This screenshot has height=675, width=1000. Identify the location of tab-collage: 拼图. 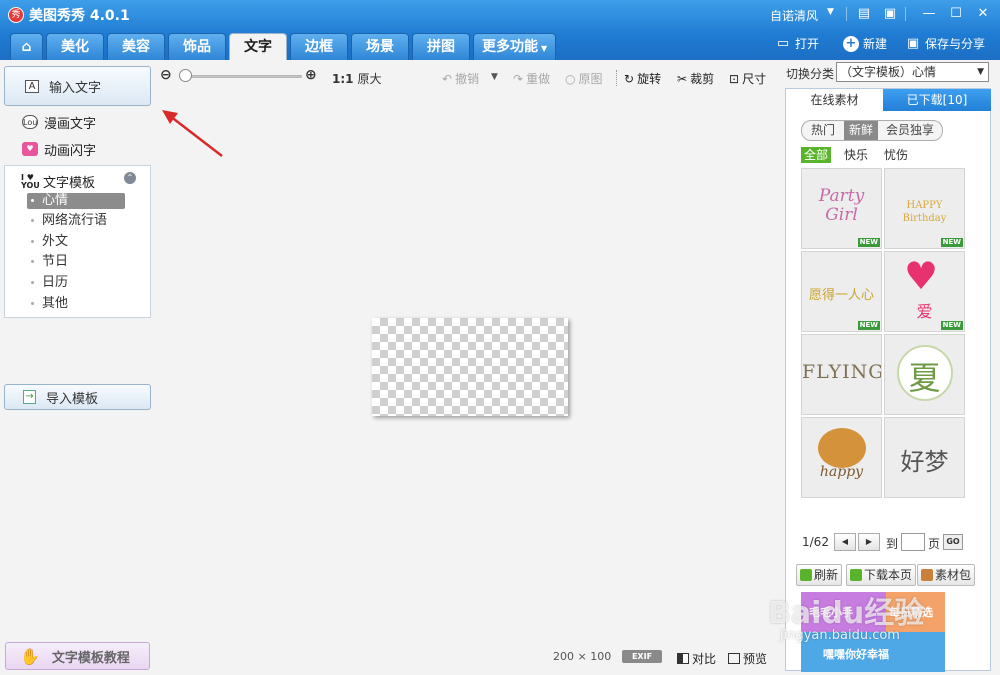
(441, 46).